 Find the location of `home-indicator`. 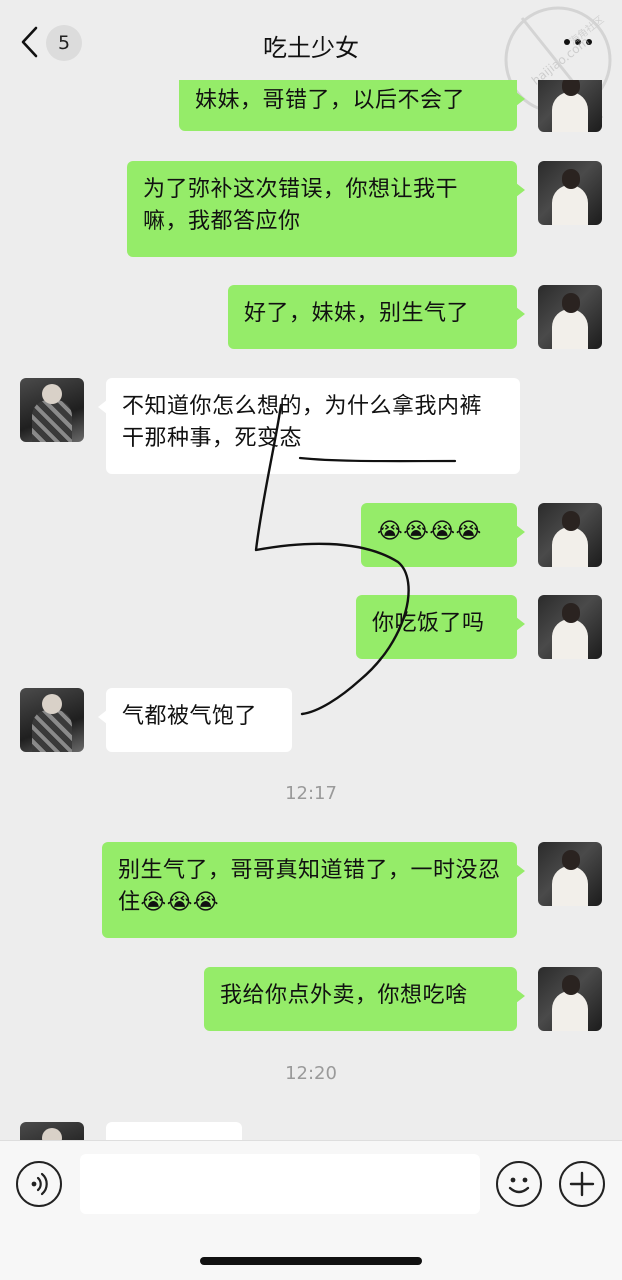

home-indicator is located at coordinates (311, 1261).